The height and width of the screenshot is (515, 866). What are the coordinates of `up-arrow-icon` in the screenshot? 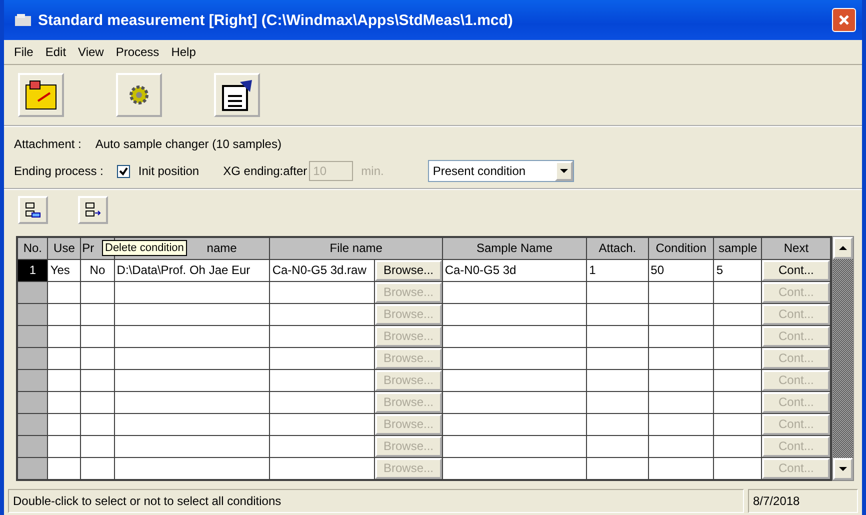 It's located at (843, 248).